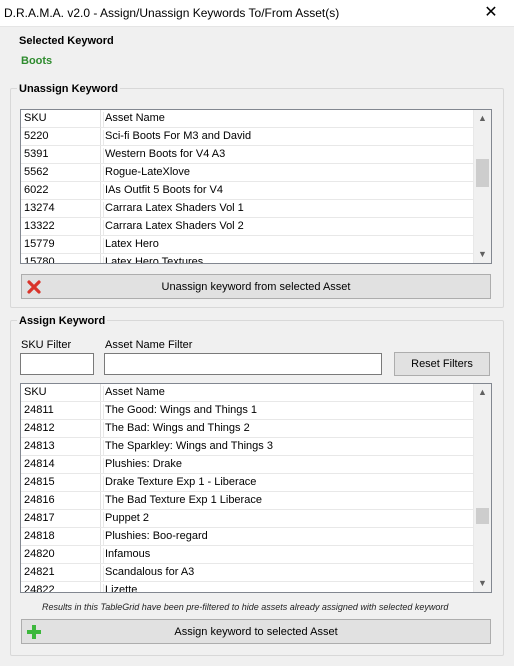 This screenshot has height=666, width=514. Describe the element at coordinates (164, 155) in the screenshot. I see `asset-name-cell: Western Boots for V4 A3` at that location.